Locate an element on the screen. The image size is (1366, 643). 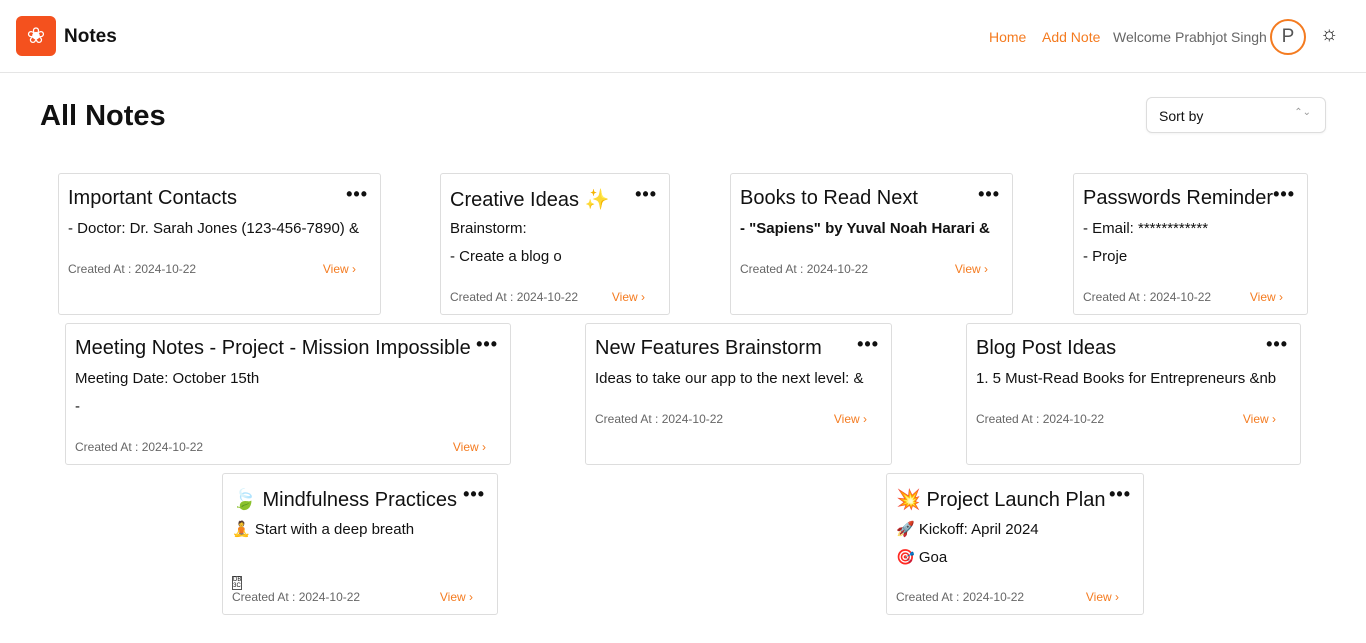
logo-icon: ❀ is located at coordinates (36, 36).